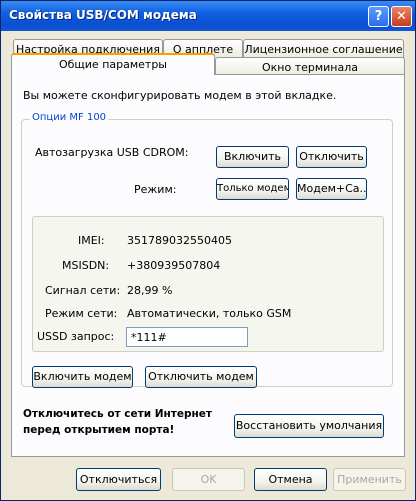 Image resolution: width=416 pixels, height=501 pixels. Describe the element at coordinates (209, 313) in the screenshot. I see `network-mode-value: Автоматически, только GSM` at that location.